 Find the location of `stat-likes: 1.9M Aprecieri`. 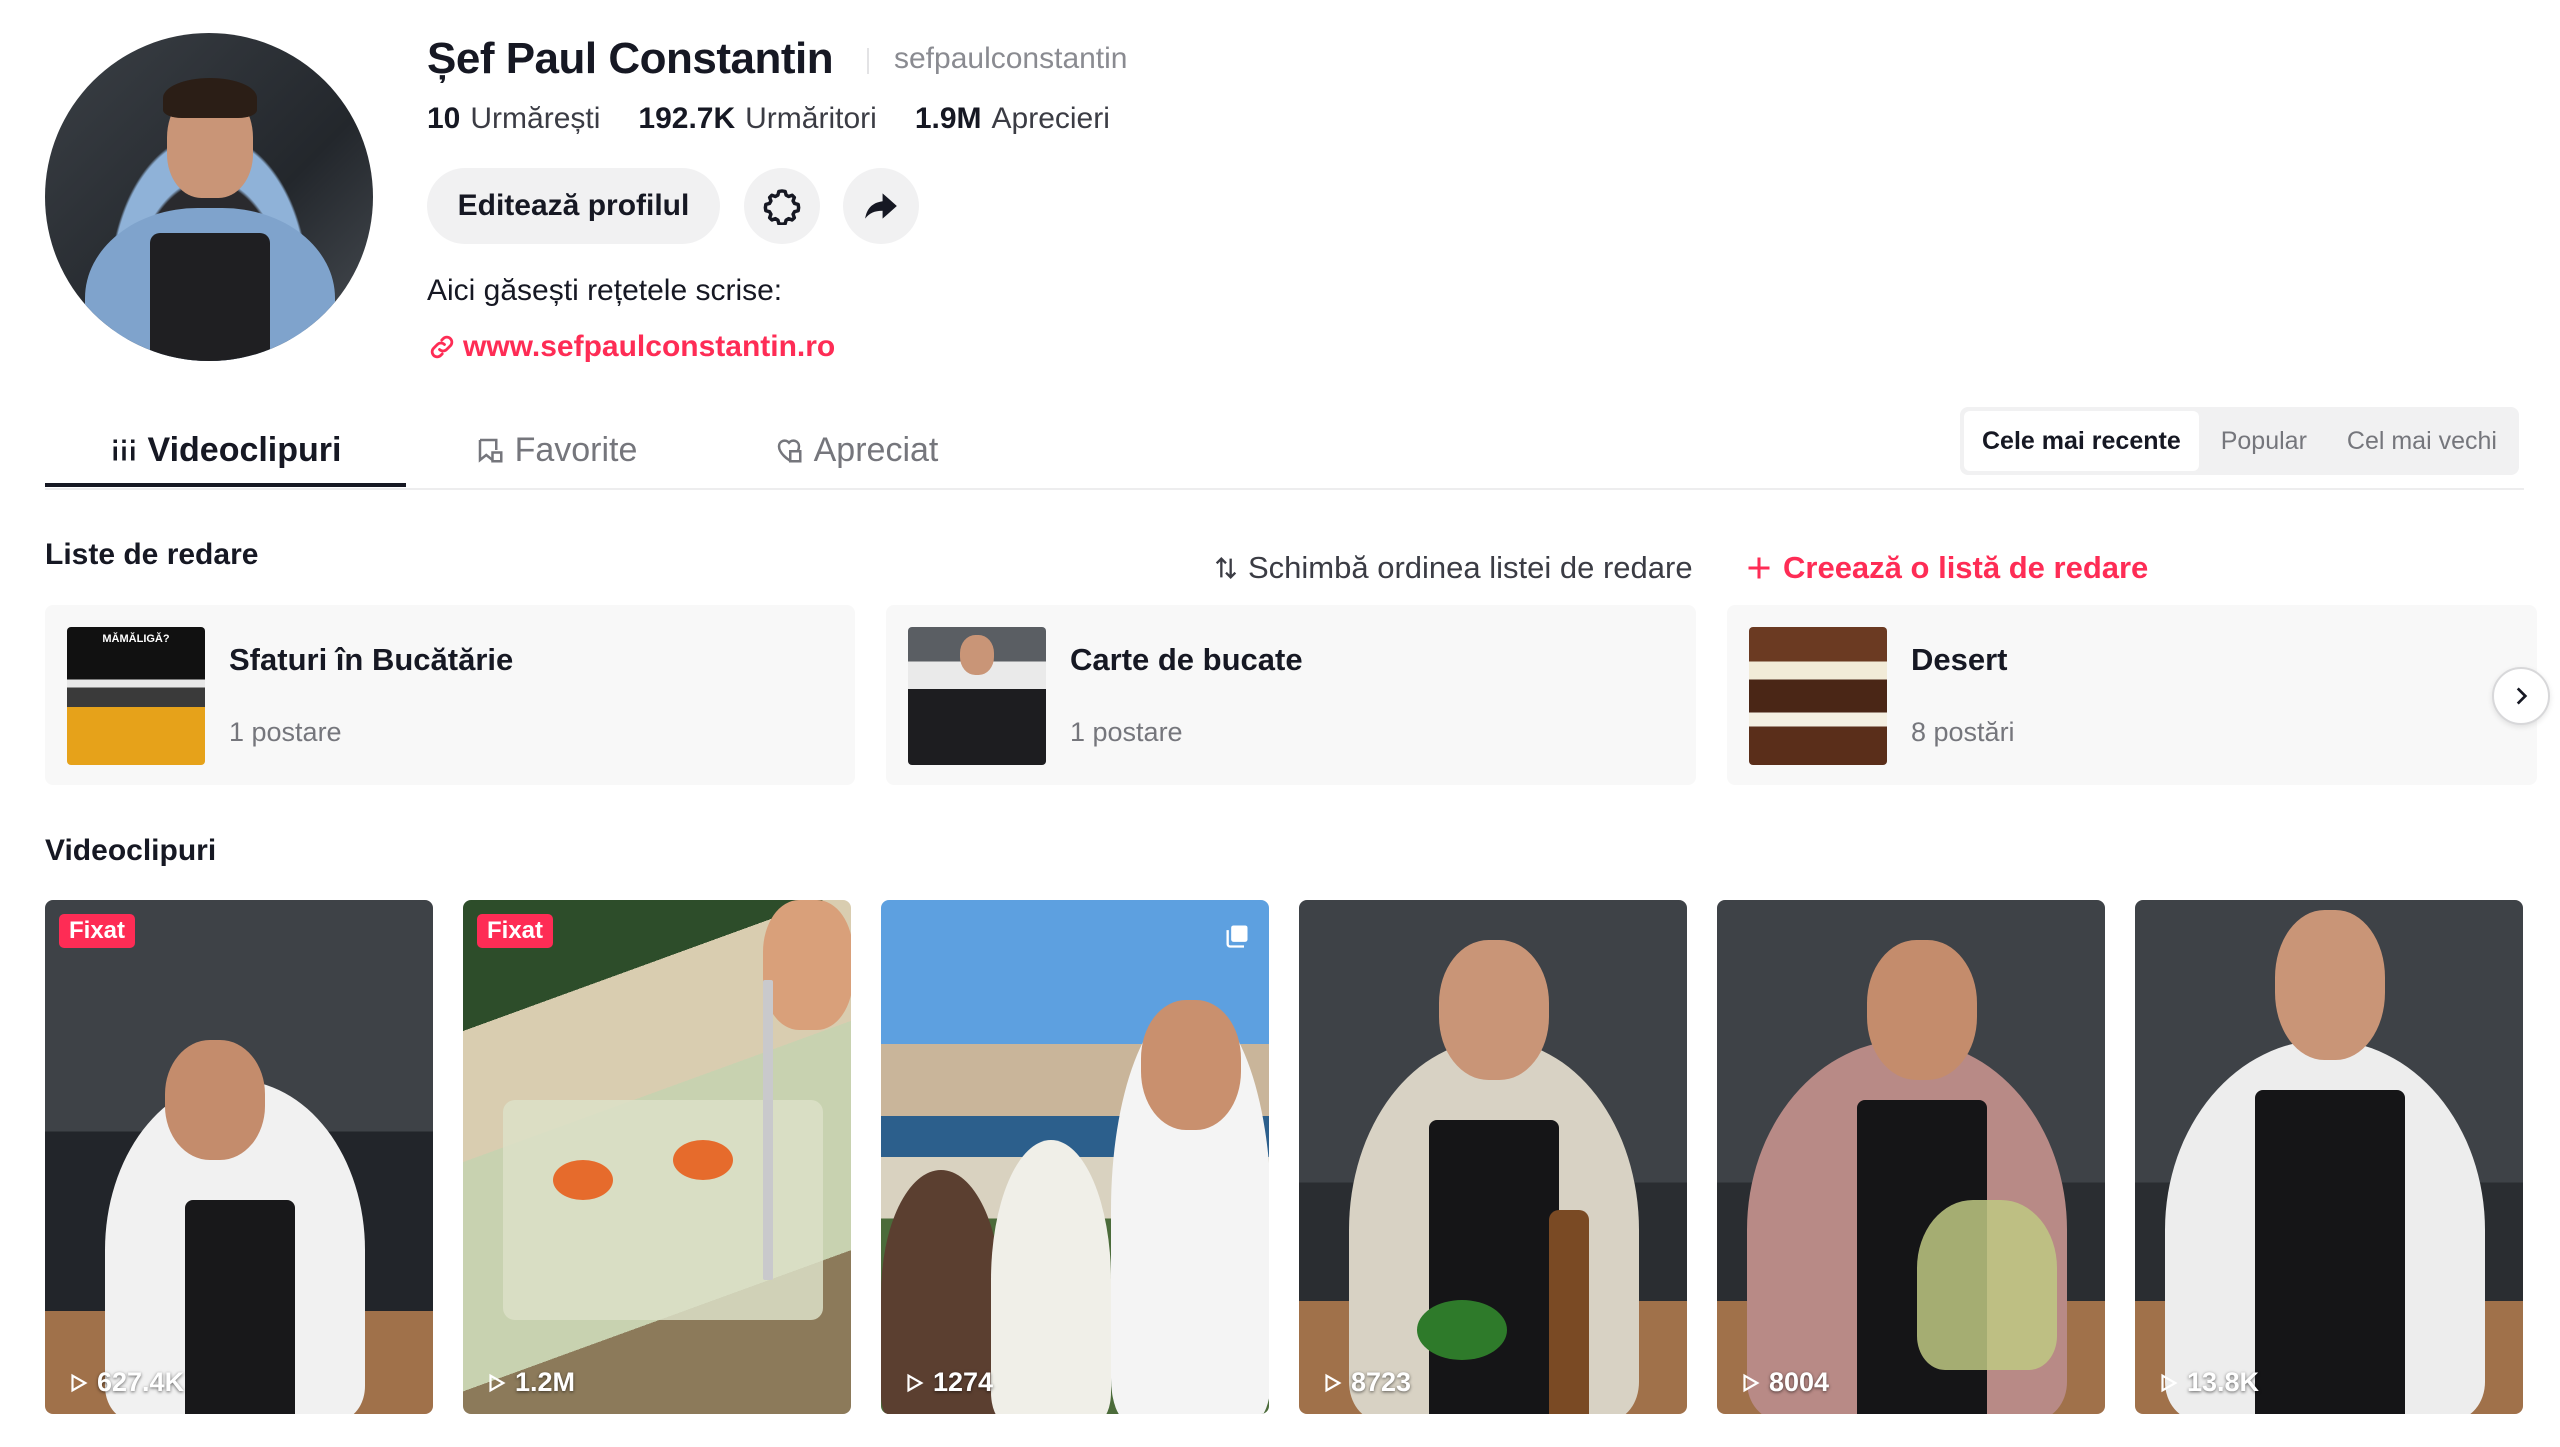

stat-likes: 1.9M Aprecieri is located at coordinates (1012, 119).